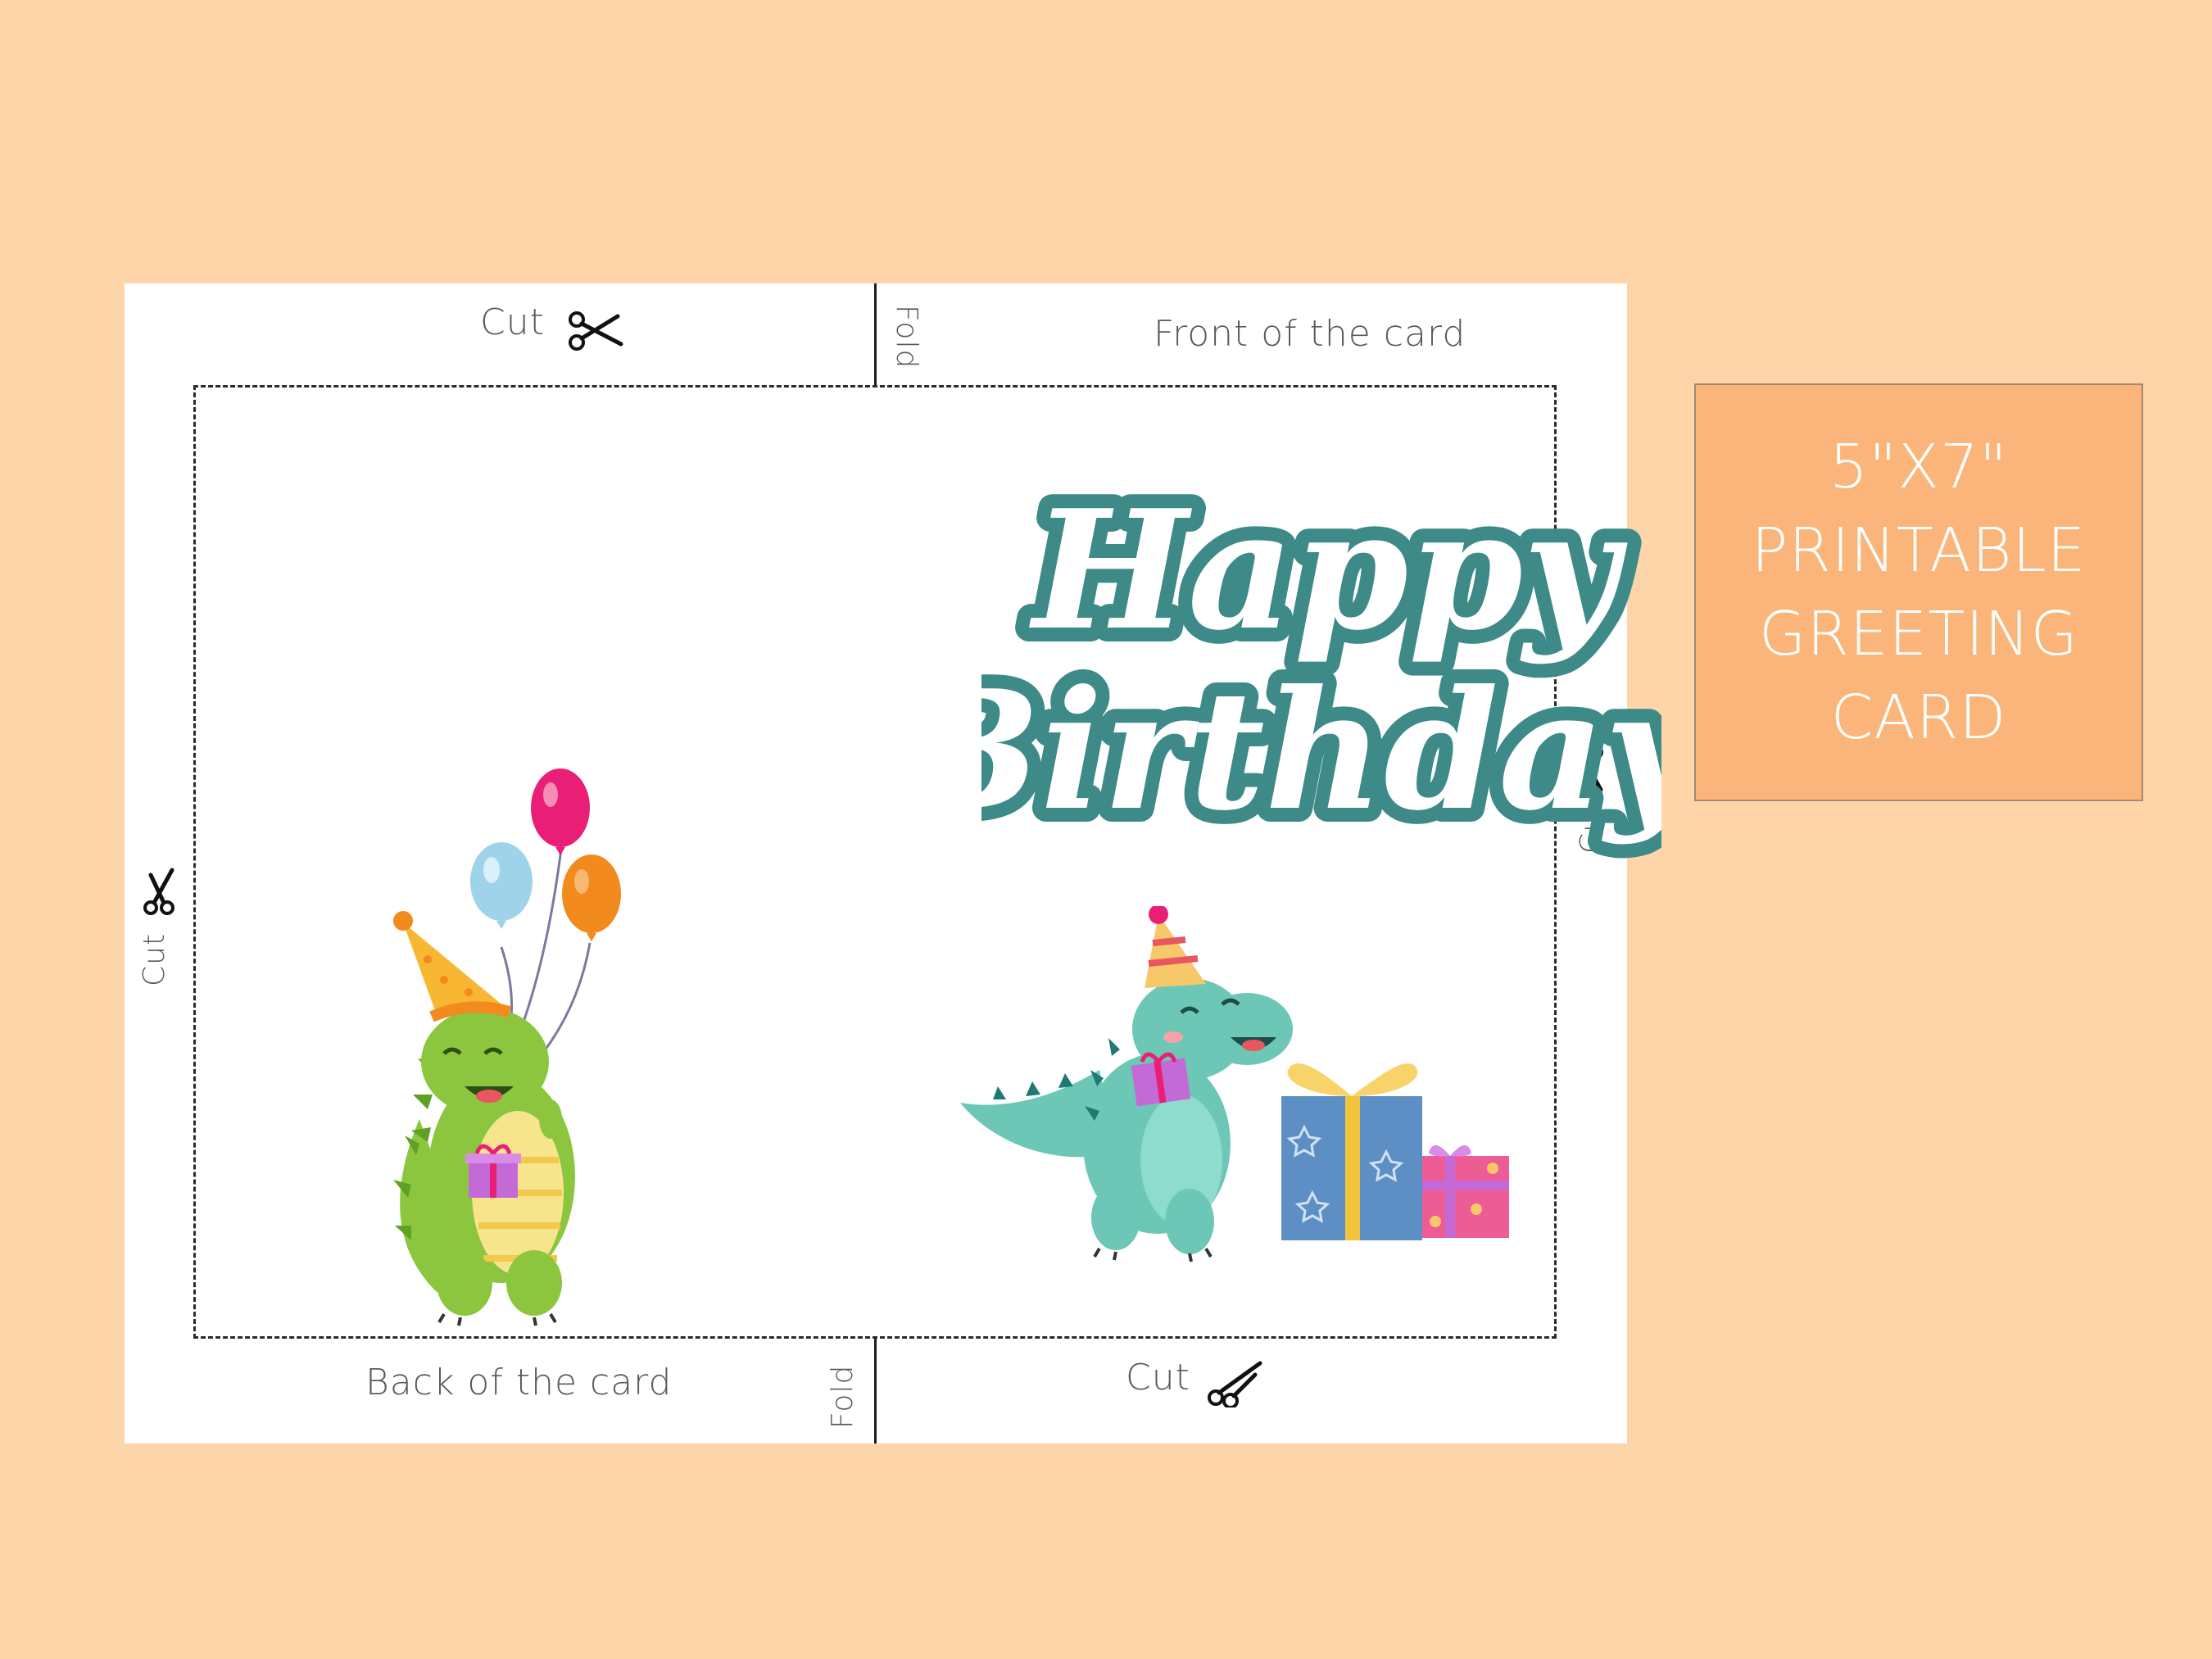  Describe the element at coordinates (906, 337) in the screenshot. I see `fold-label-top: Fold` at that location.